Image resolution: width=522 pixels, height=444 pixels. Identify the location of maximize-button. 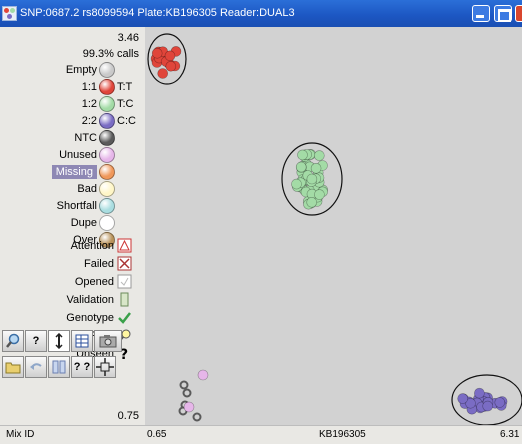
(503, 13).